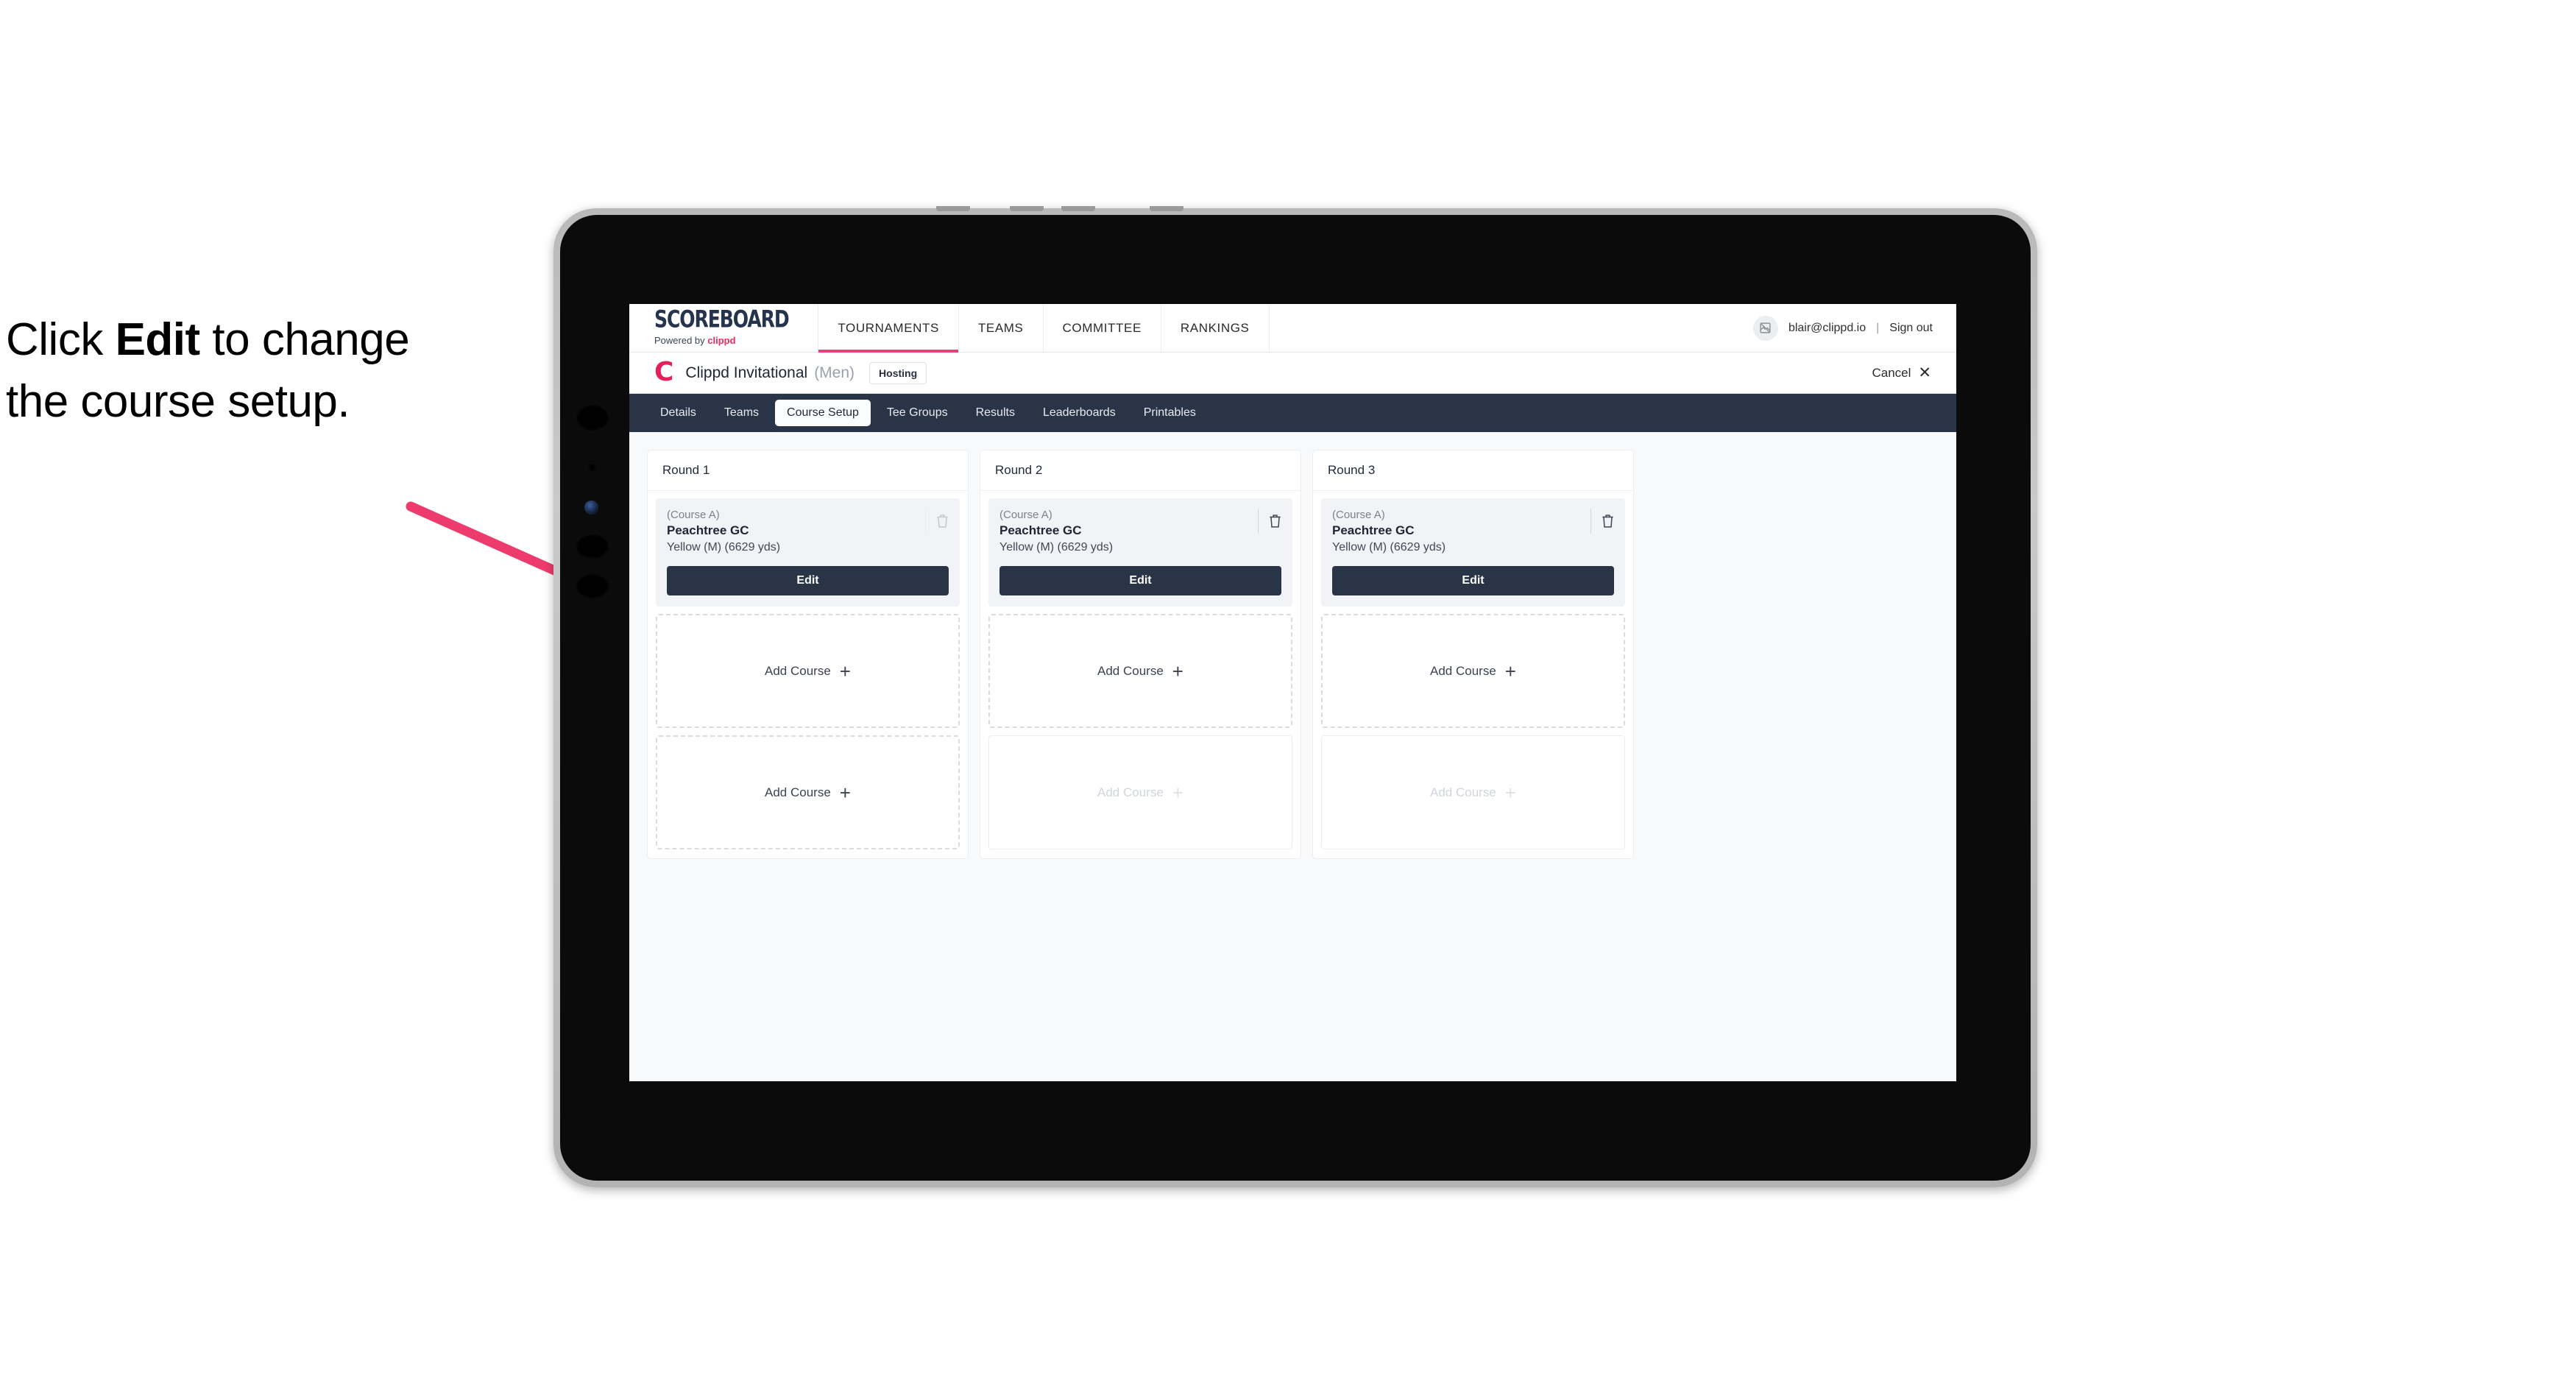  What do you see at coordinates (741, 413) in the screenshot?
I see `tab-teams: Teams` at bounding box center [741, 413].